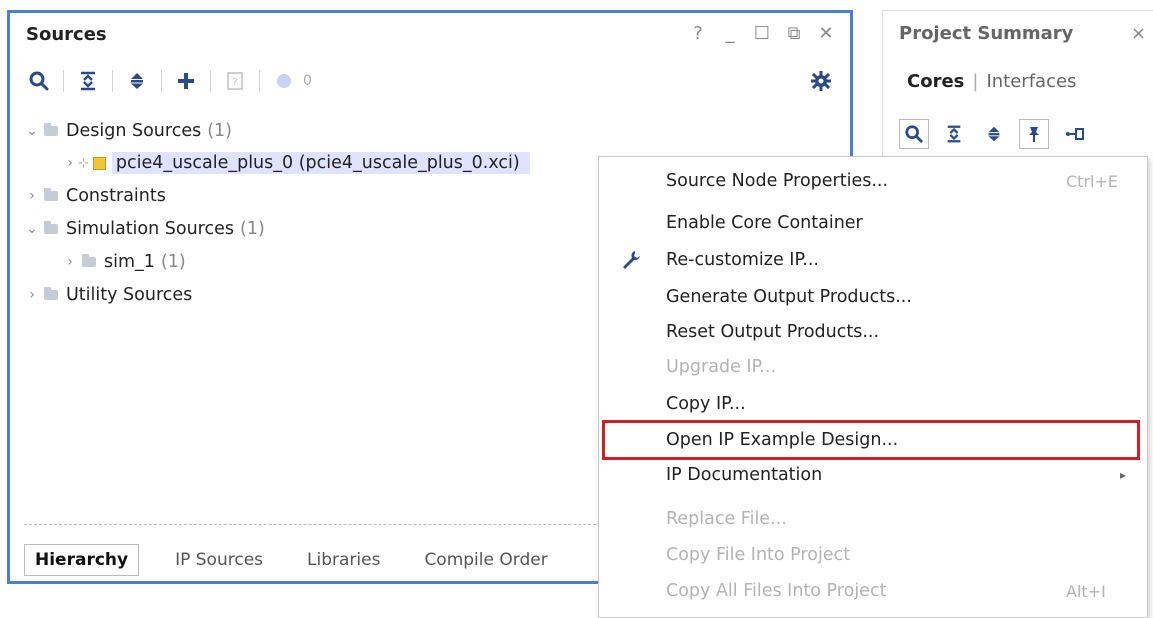 This screenshot has height=618, width=1153. I want to click on ip-icon, so click(99, 163).